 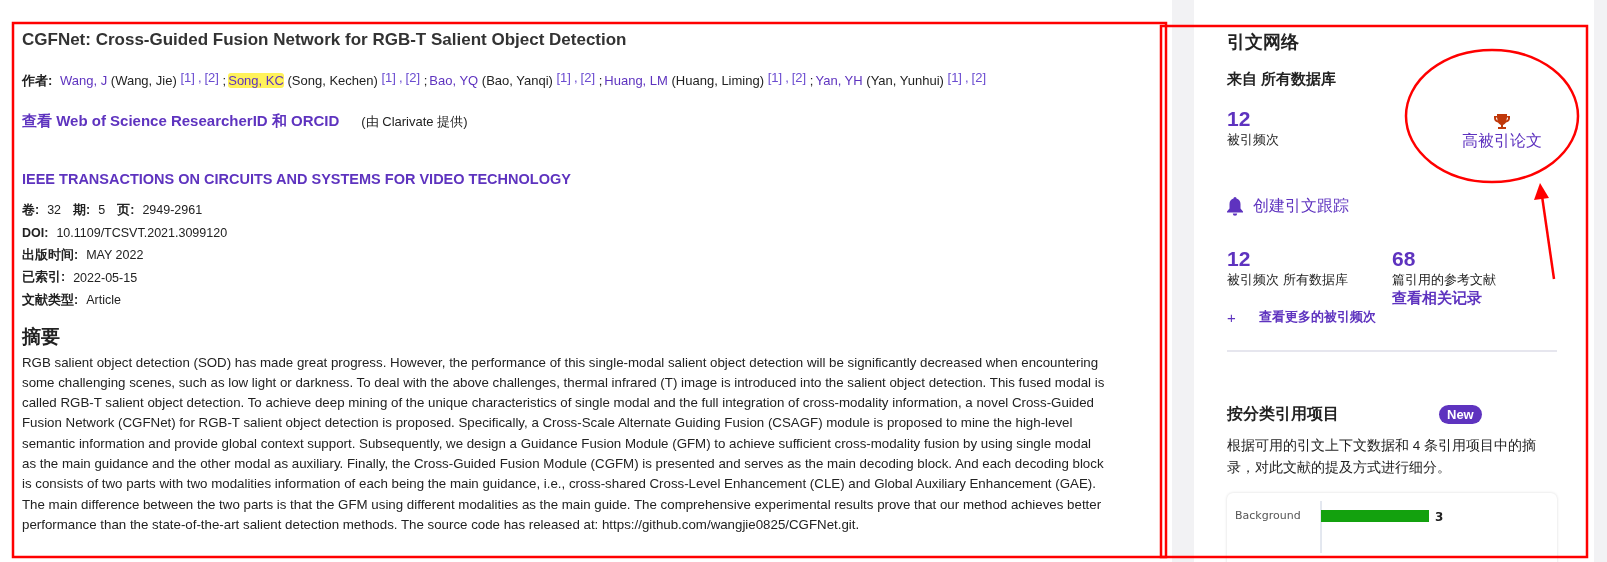 What do you see at coordinates (126, 210) in the screenshot?
I see `field-label: 页:` at bounding box center [126, 210].